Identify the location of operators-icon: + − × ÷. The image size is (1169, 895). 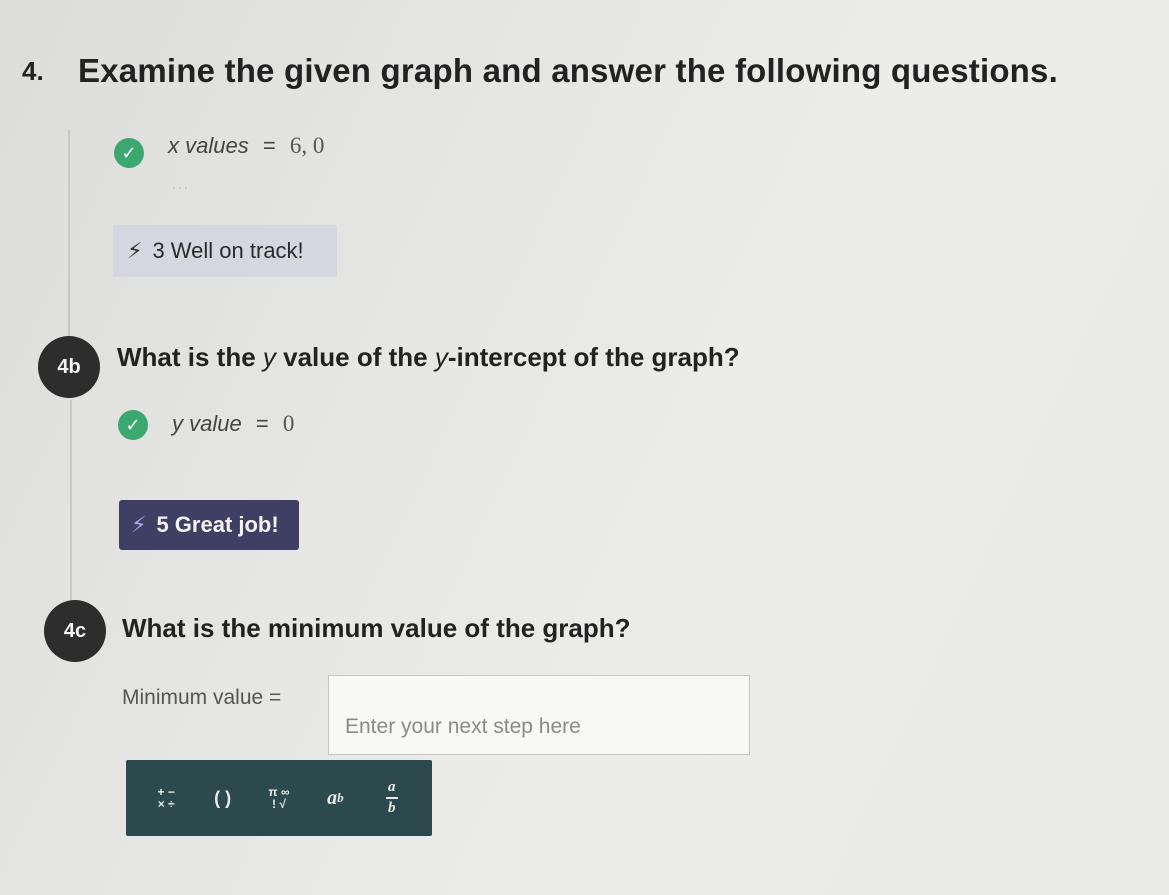
(166, 798).